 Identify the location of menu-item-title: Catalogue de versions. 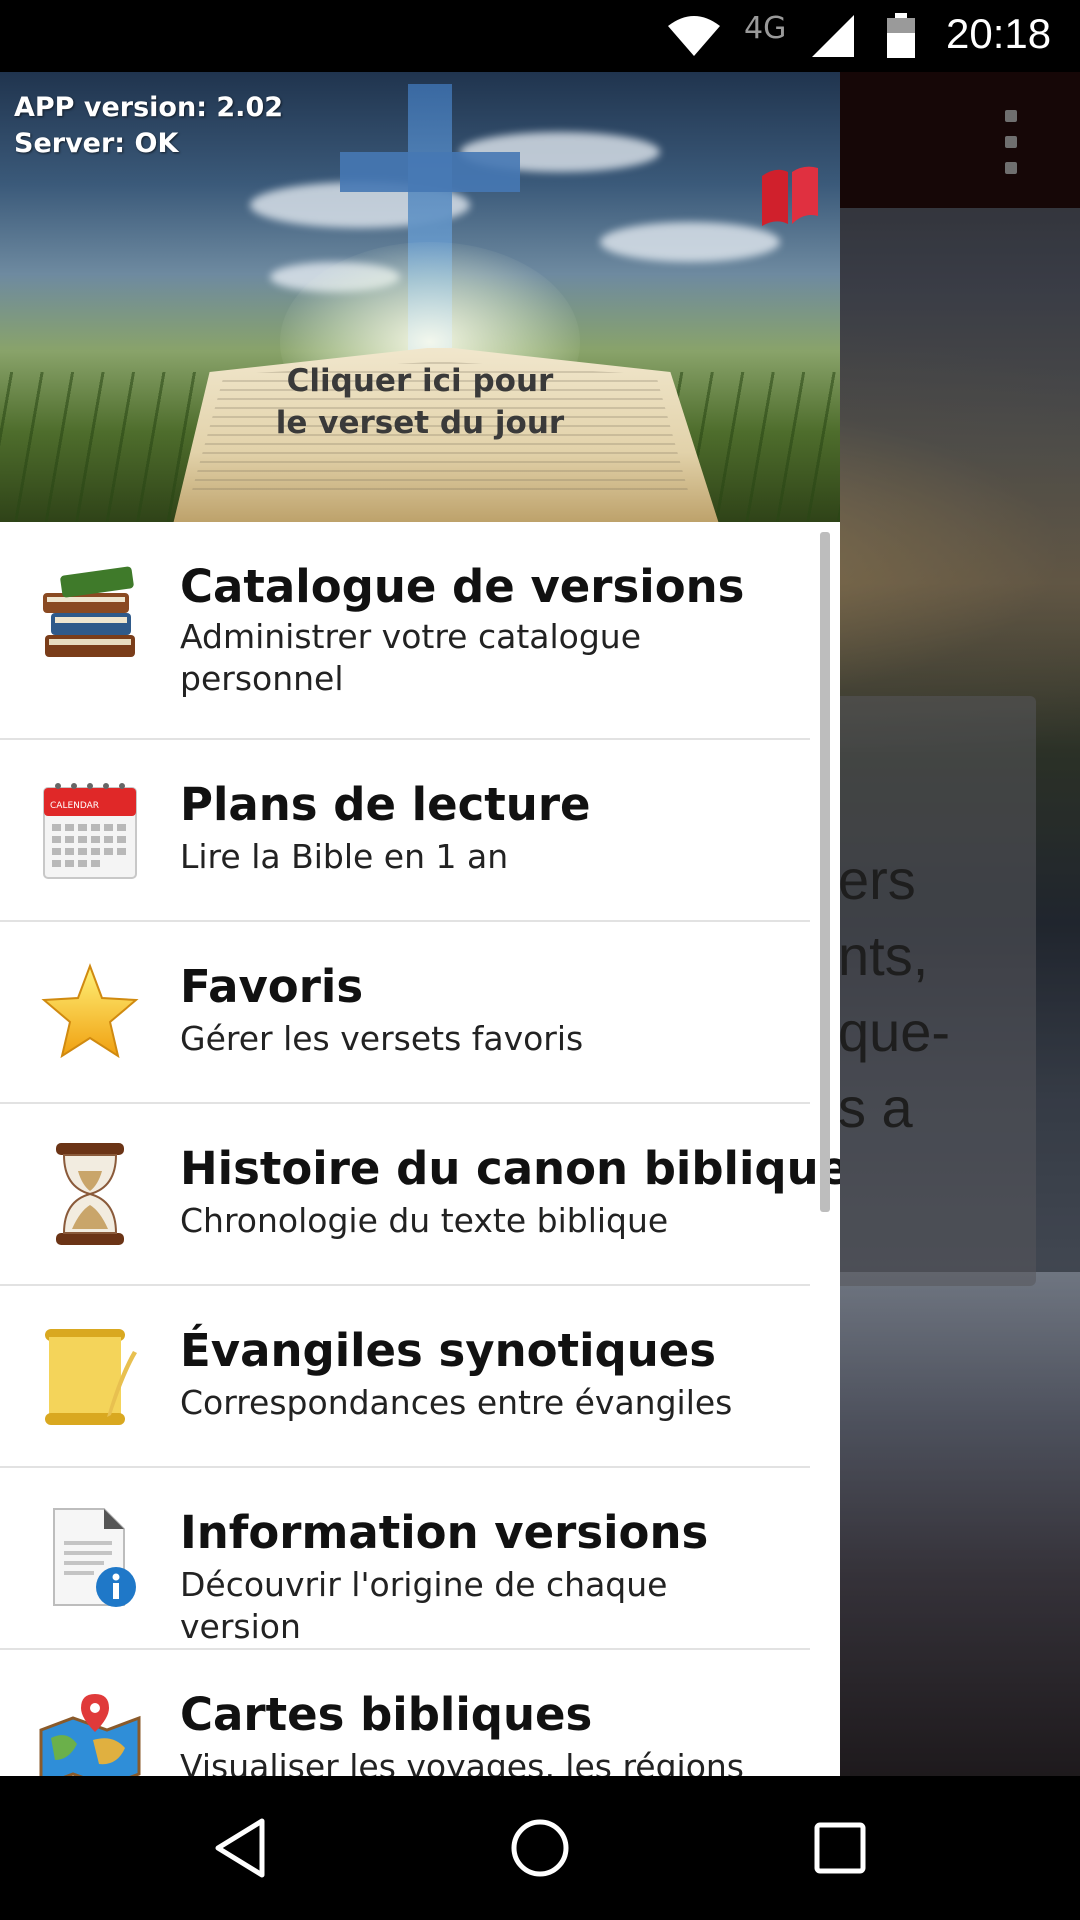
(462, 586).